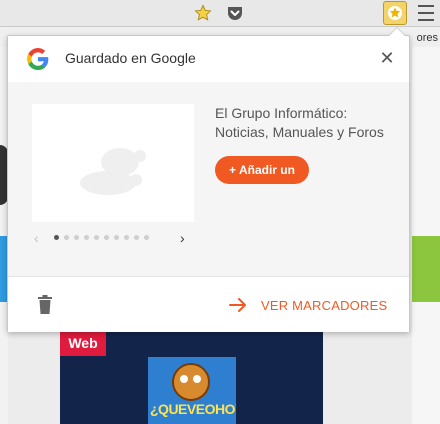 The width and height of the screenshot is (440, 424). Describe the element at coordinates (36, 238) in the screenshot. I see `chevron-left-icon: ‹` at that location.